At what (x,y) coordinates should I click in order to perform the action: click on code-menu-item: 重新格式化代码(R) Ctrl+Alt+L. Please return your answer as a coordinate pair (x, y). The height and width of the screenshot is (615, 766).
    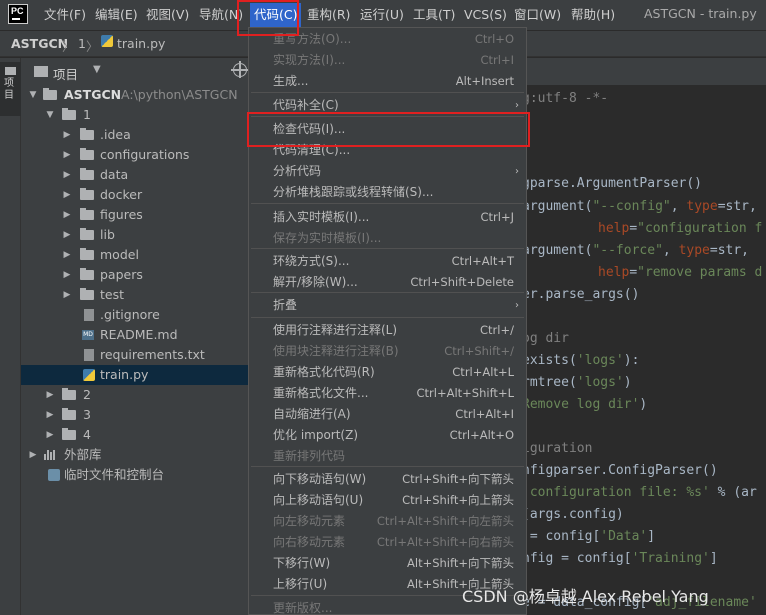
    Looking at the image, I should click on (387, 372).